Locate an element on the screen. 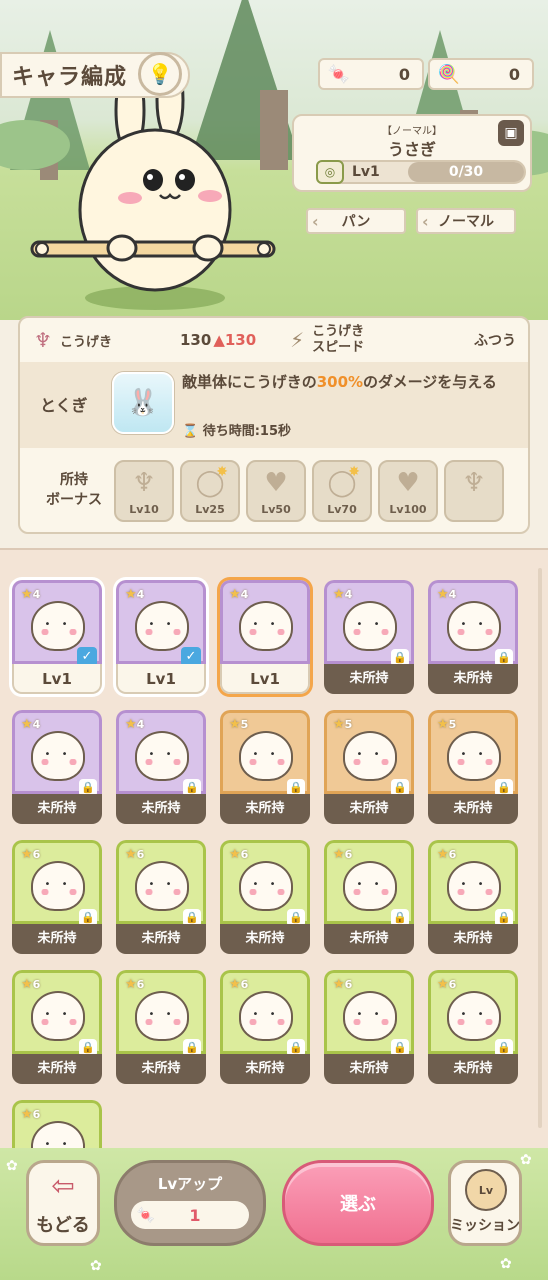 This screenshot has width=548, height=1280. level-up-button: Lvアップ 🍬 1 is located at coordinates (190, 1203).